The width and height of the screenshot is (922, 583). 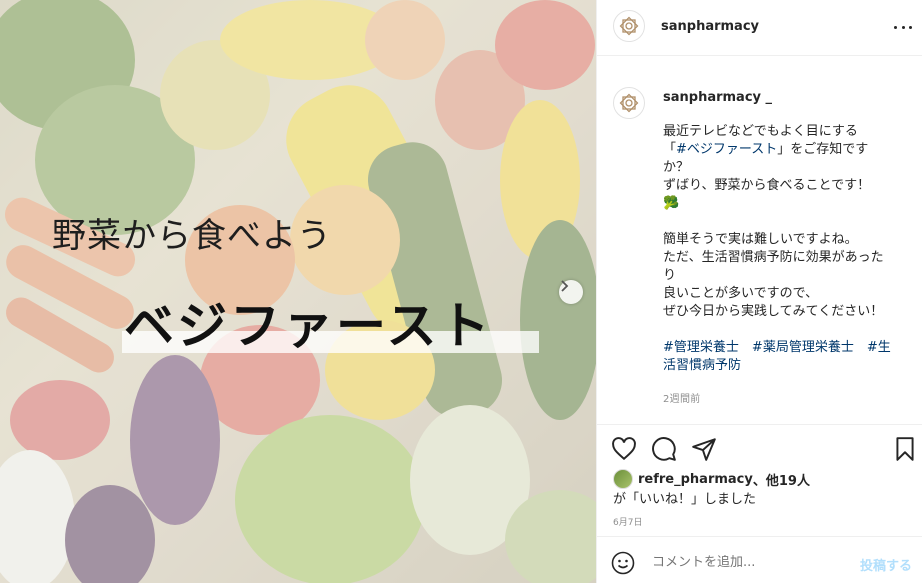 I want to click on post-comment-button: 投稿する, so click(x=886, y=564).